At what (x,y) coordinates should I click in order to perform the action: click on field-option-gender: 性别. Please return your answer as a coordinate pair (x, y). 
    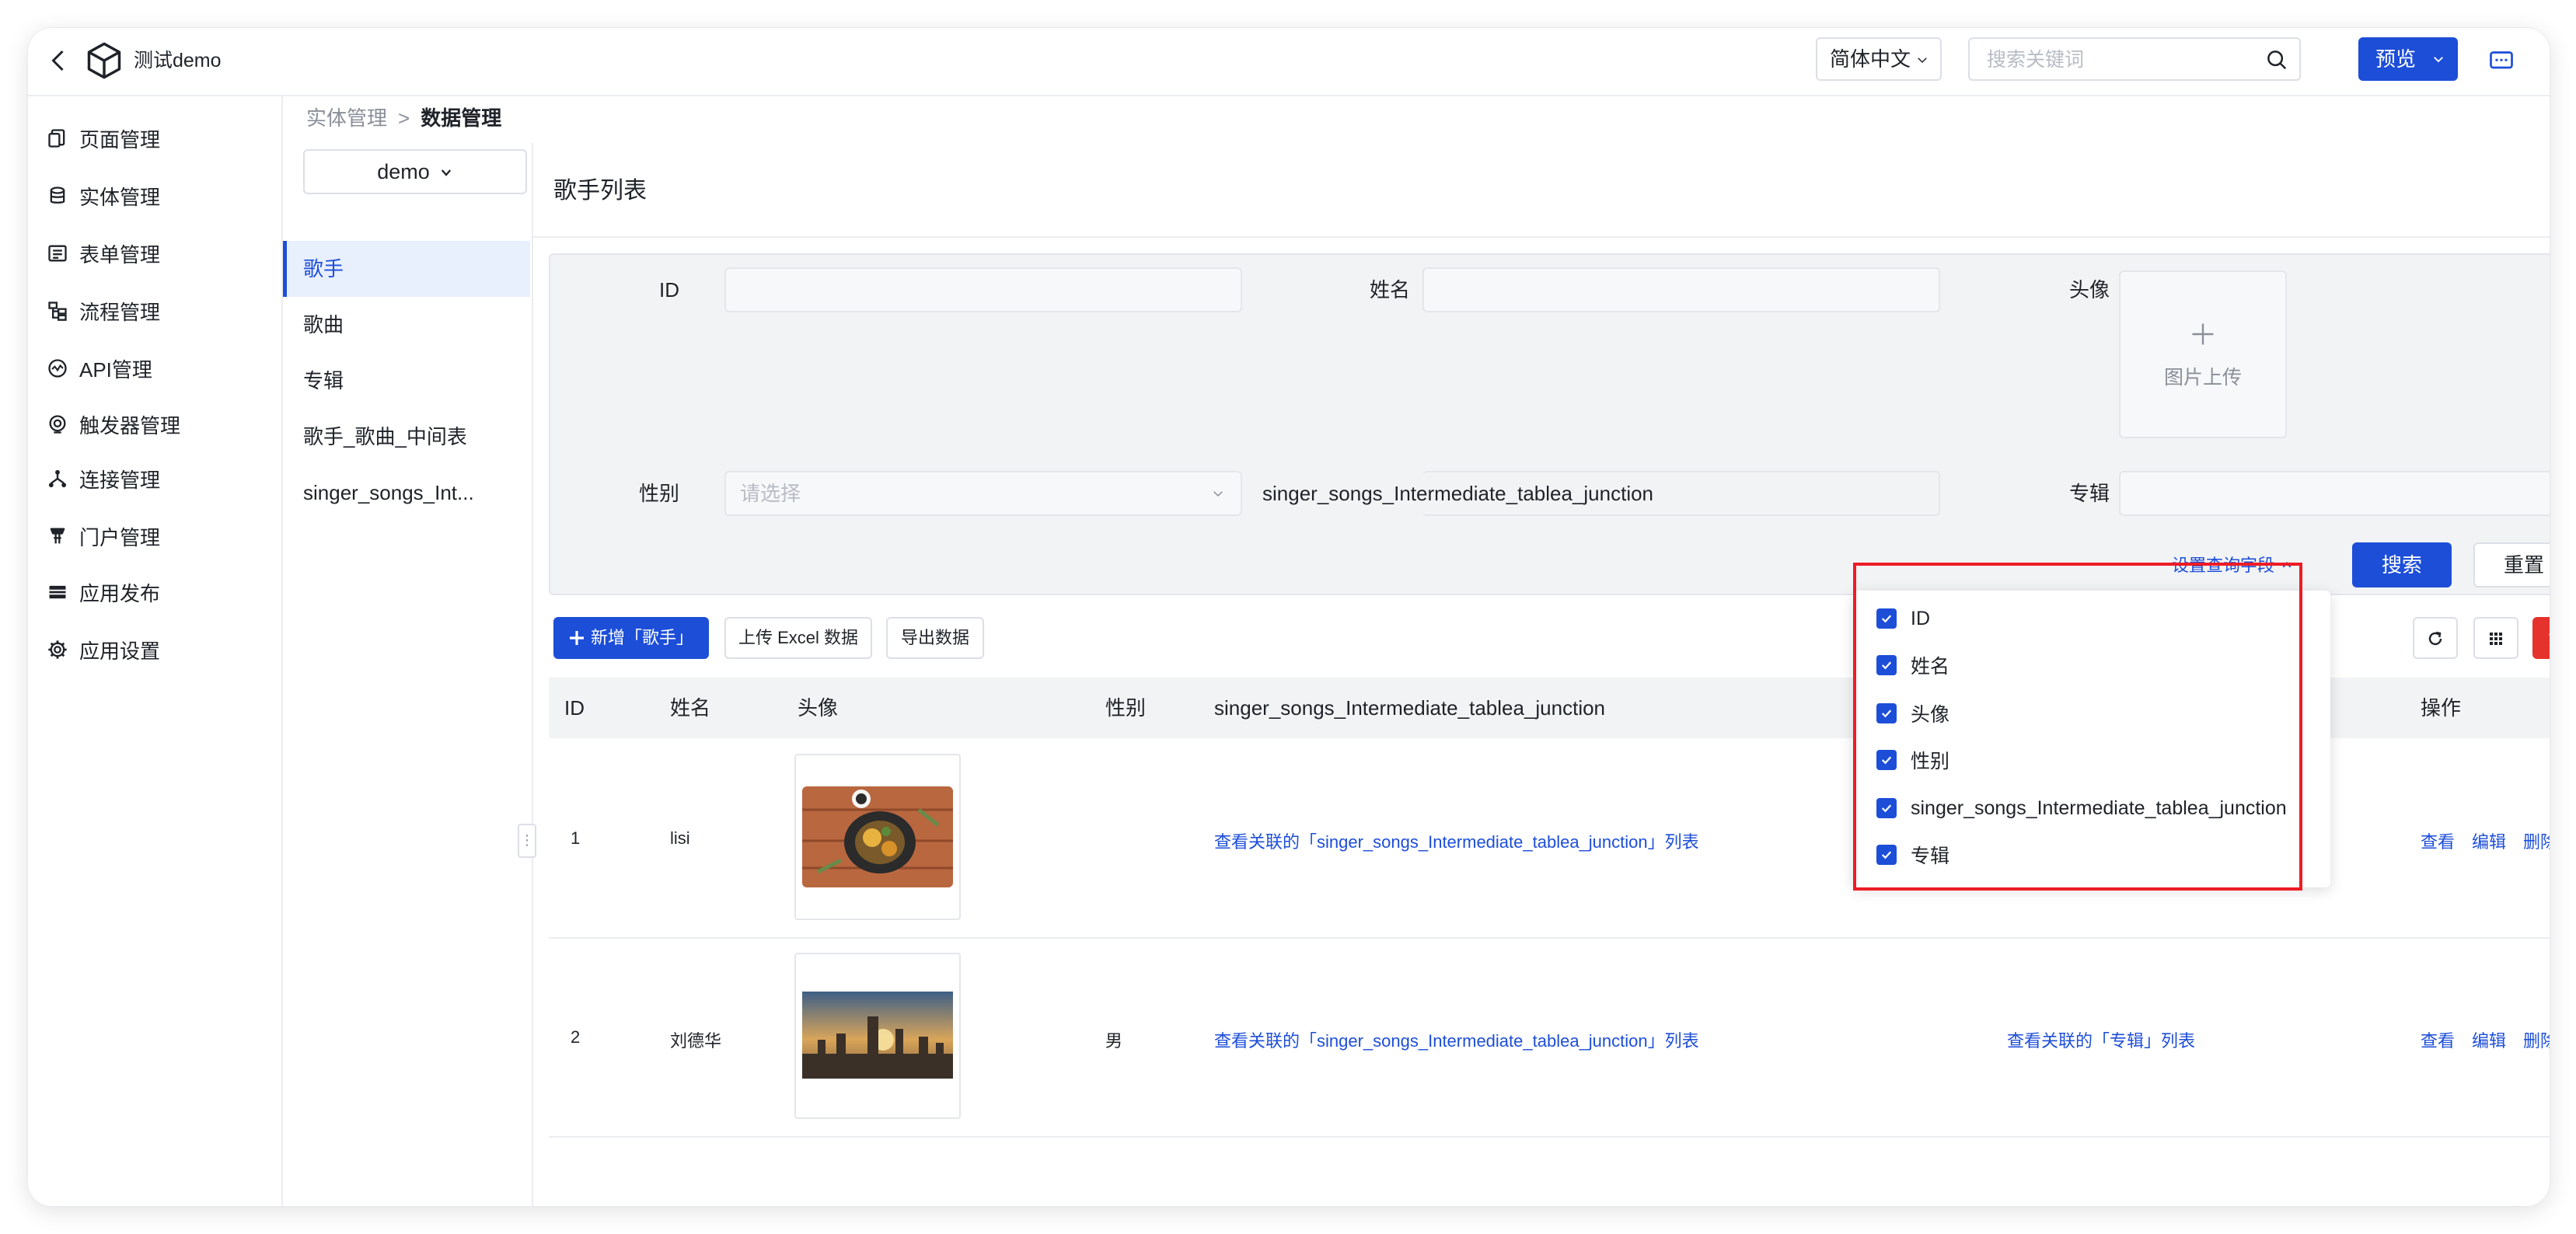
    Looking at the image, I should click on (1913, 760).